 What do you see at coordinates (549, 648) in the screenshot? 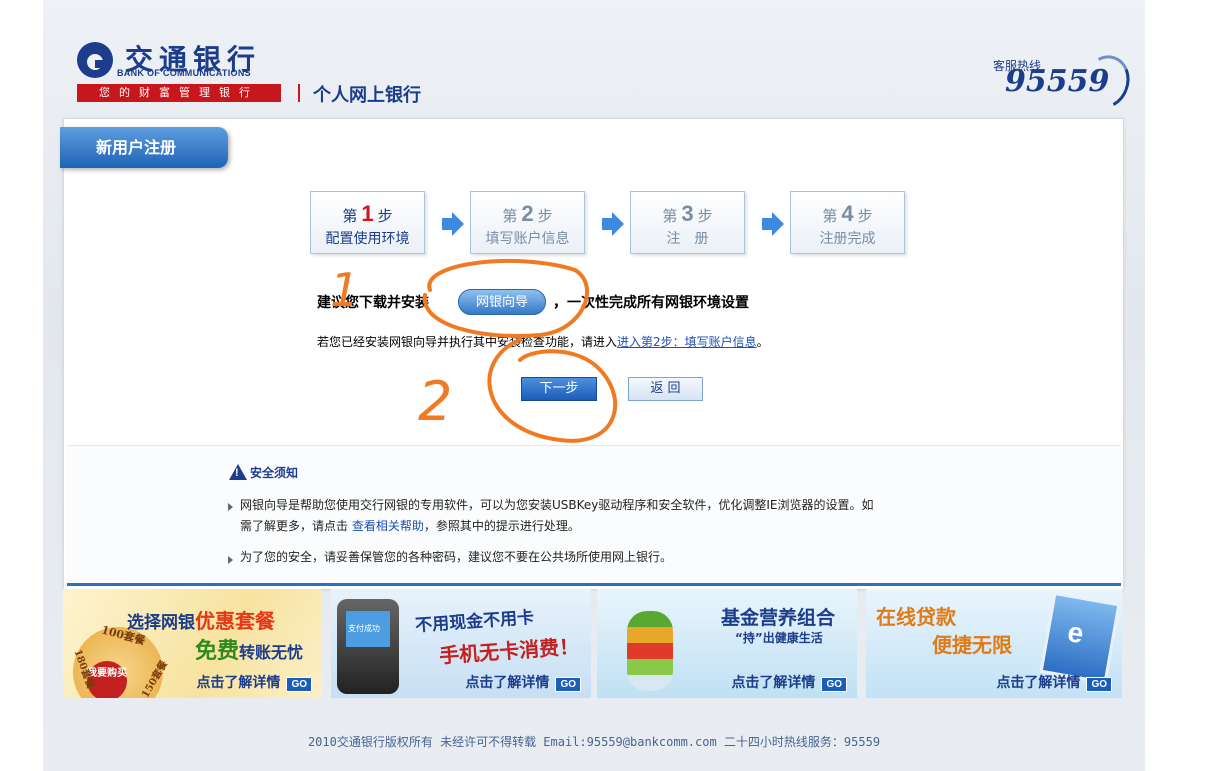
I see `banner-sub-b: 消费！` at bounding box center [549, 648].